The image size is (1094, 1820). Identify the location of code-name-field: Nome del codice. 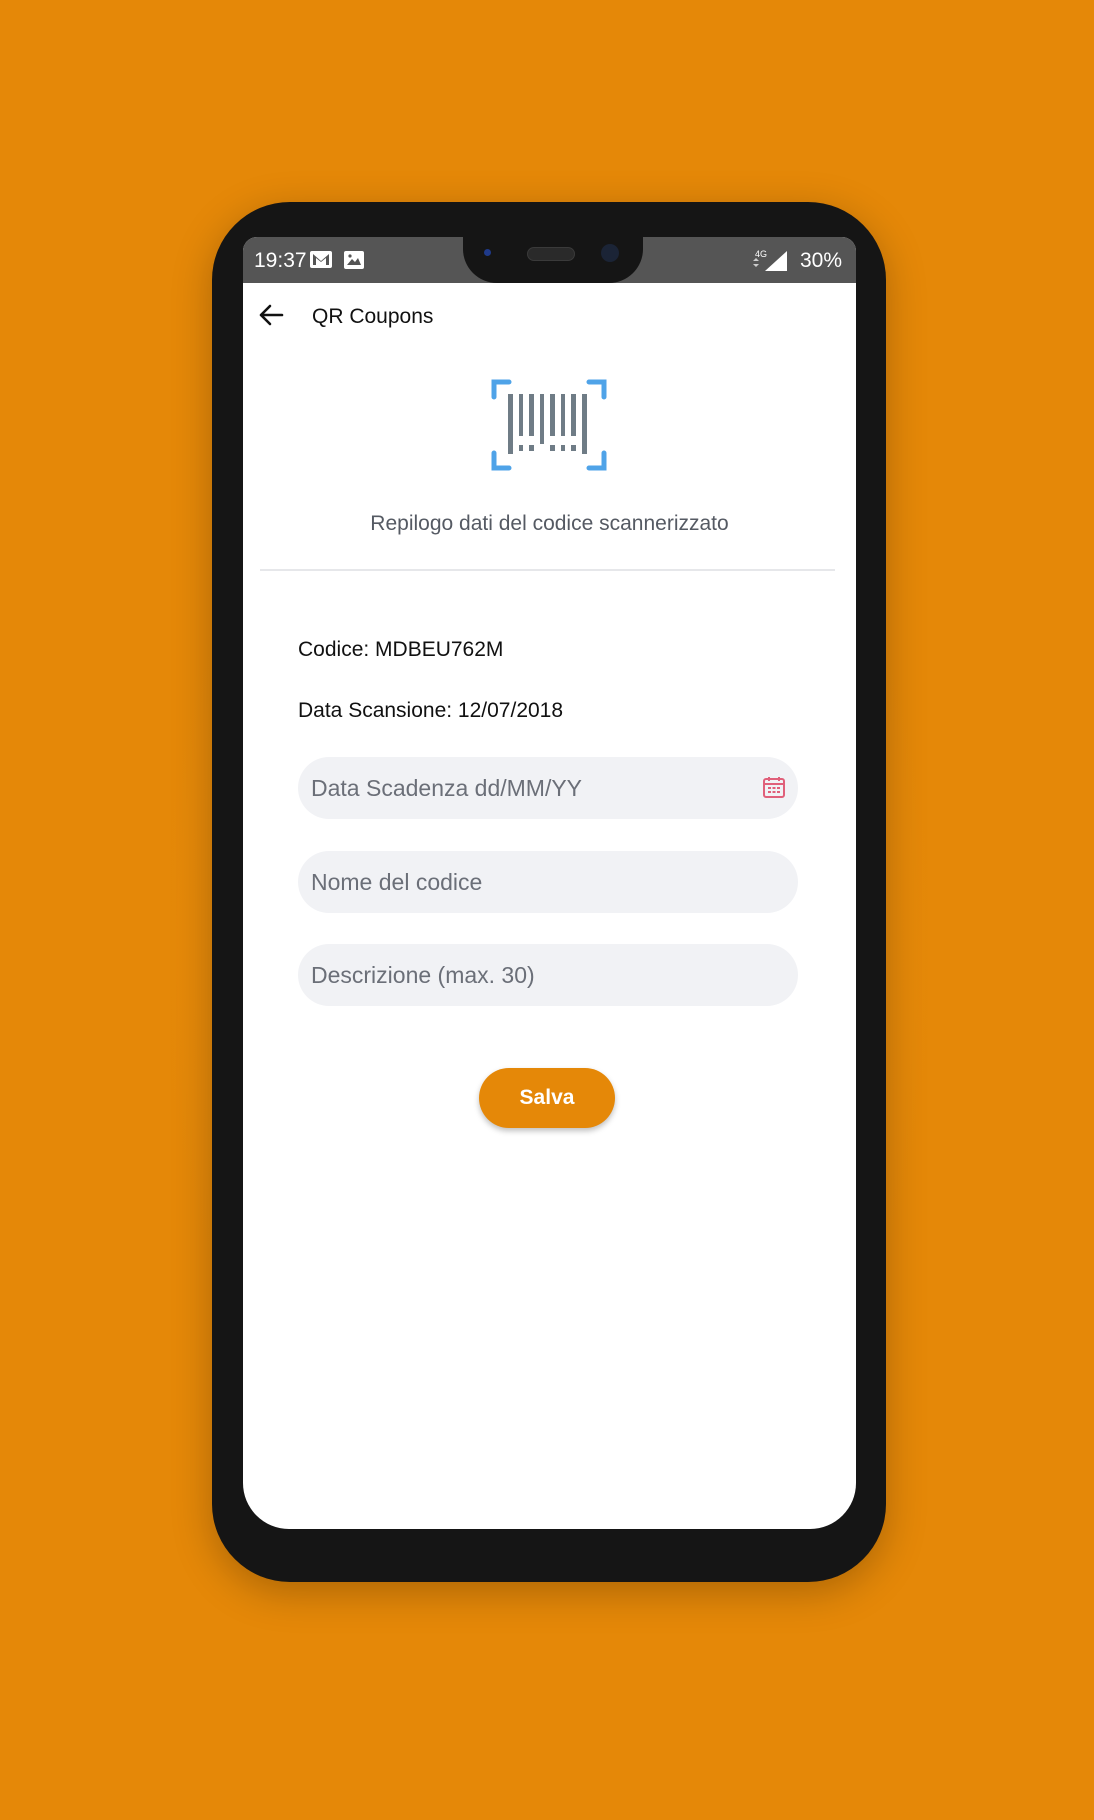
(548, 882).